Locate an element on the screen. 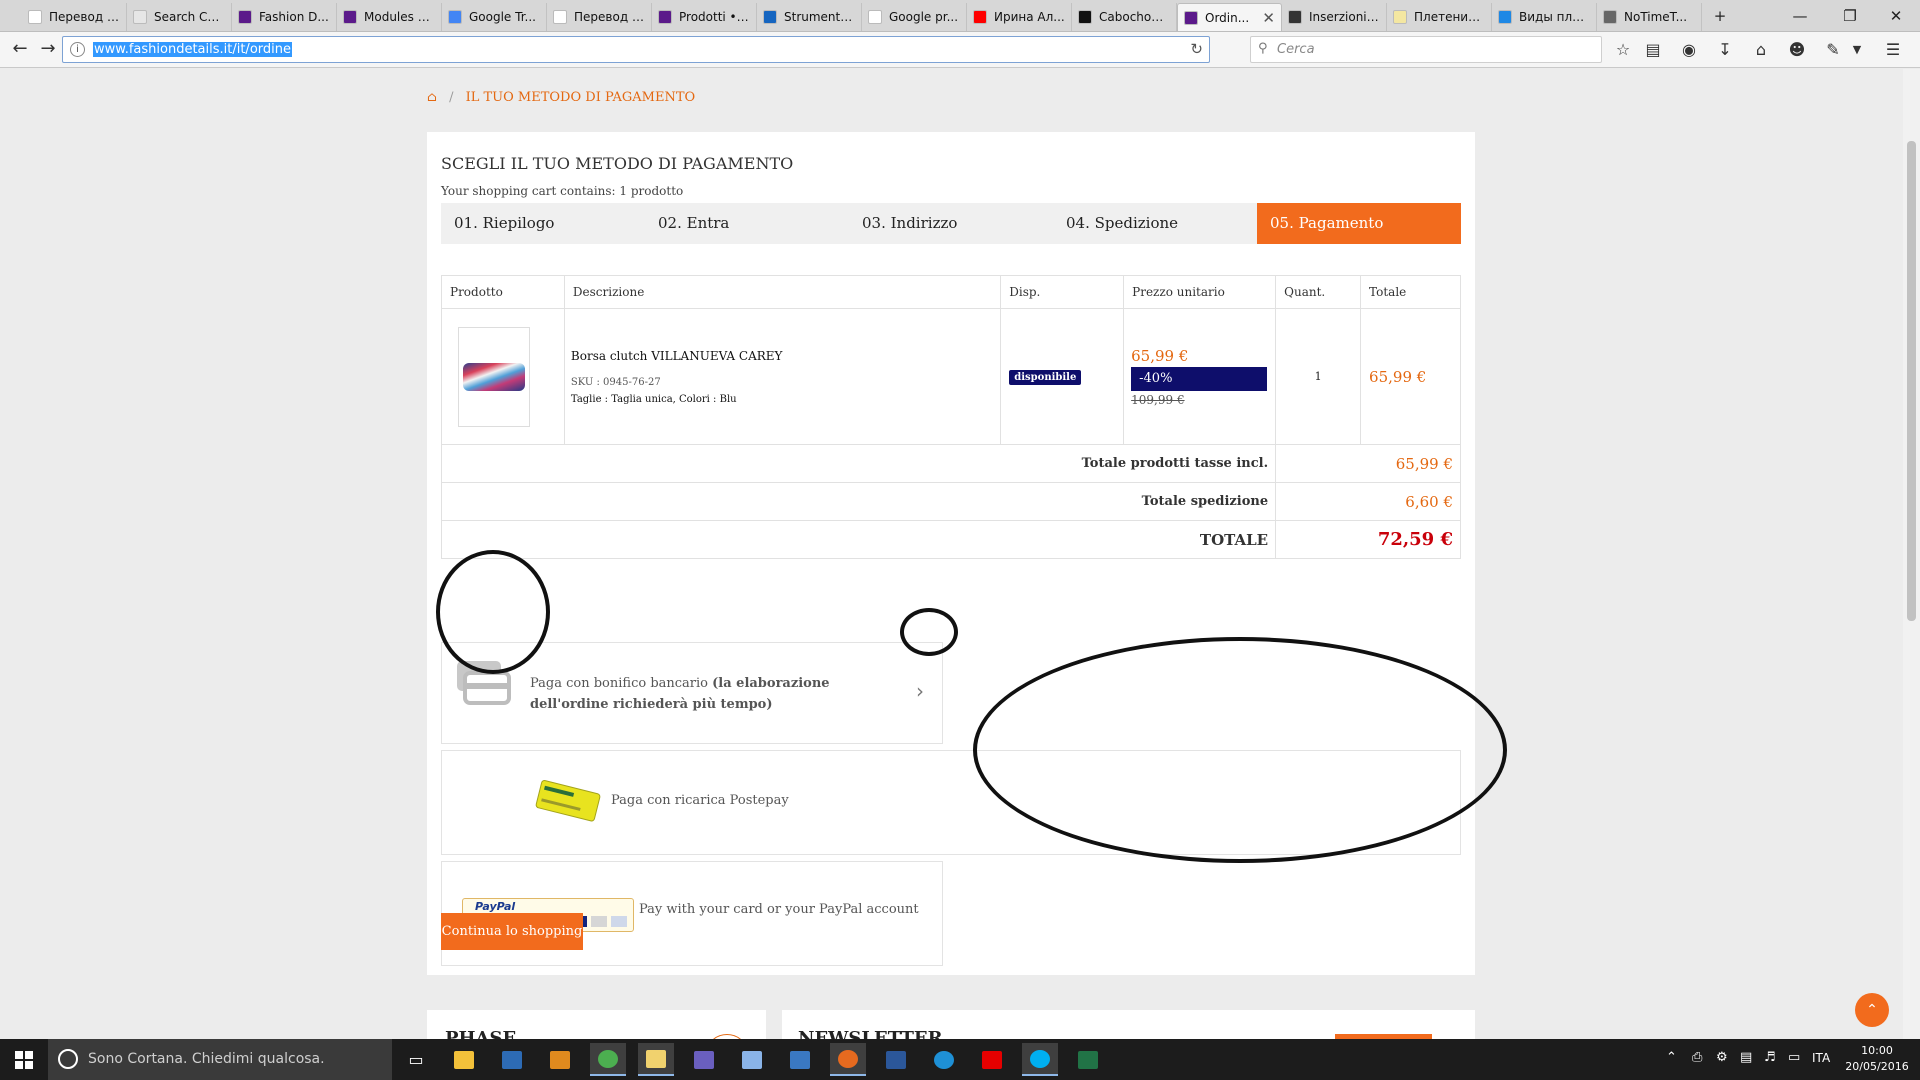 The width and height of the screenshot is (1920, 1080). product-thumbnail is located at coordinates (494, 376).